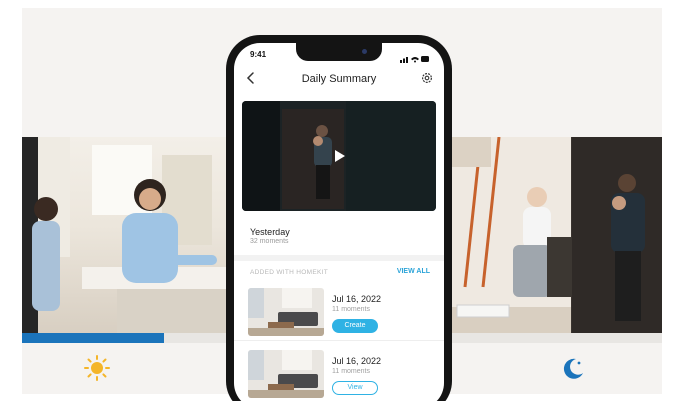  What do you see at coordinates (364, 51) in the screenshot?
I see `camera-dot` at bounding box center [364, 51].